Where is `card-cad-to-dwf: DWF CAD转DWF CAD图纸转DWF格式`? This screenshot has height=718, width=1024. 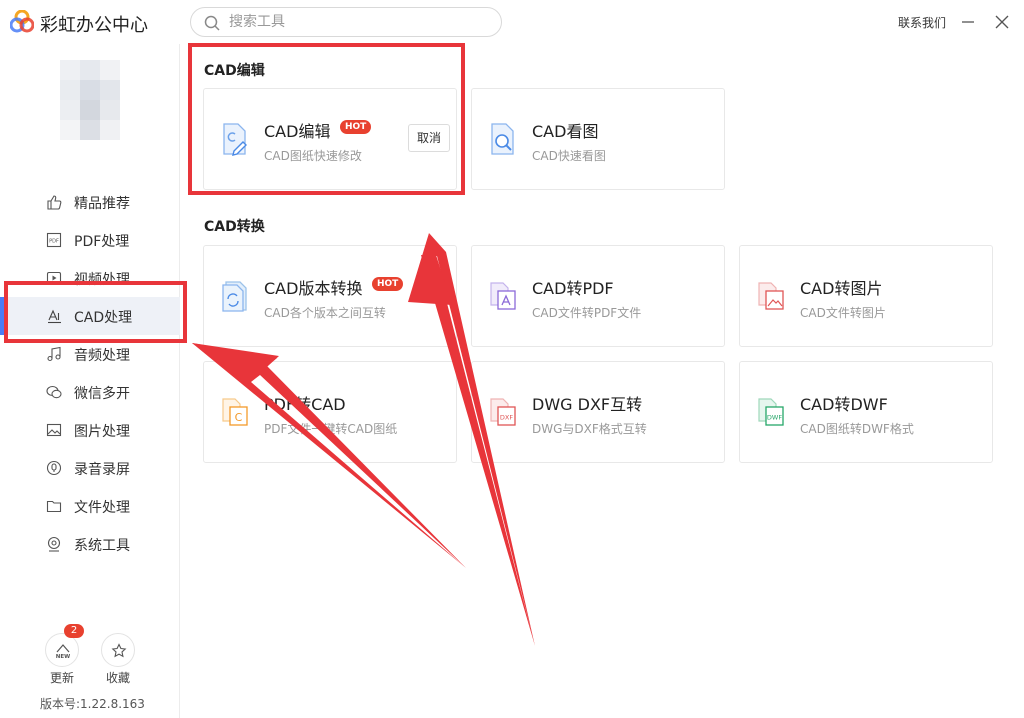 card-cad-to-dwf: DWF CAD转DWF CAD图纸转DWF格式 is located at coordinates (866, 412).